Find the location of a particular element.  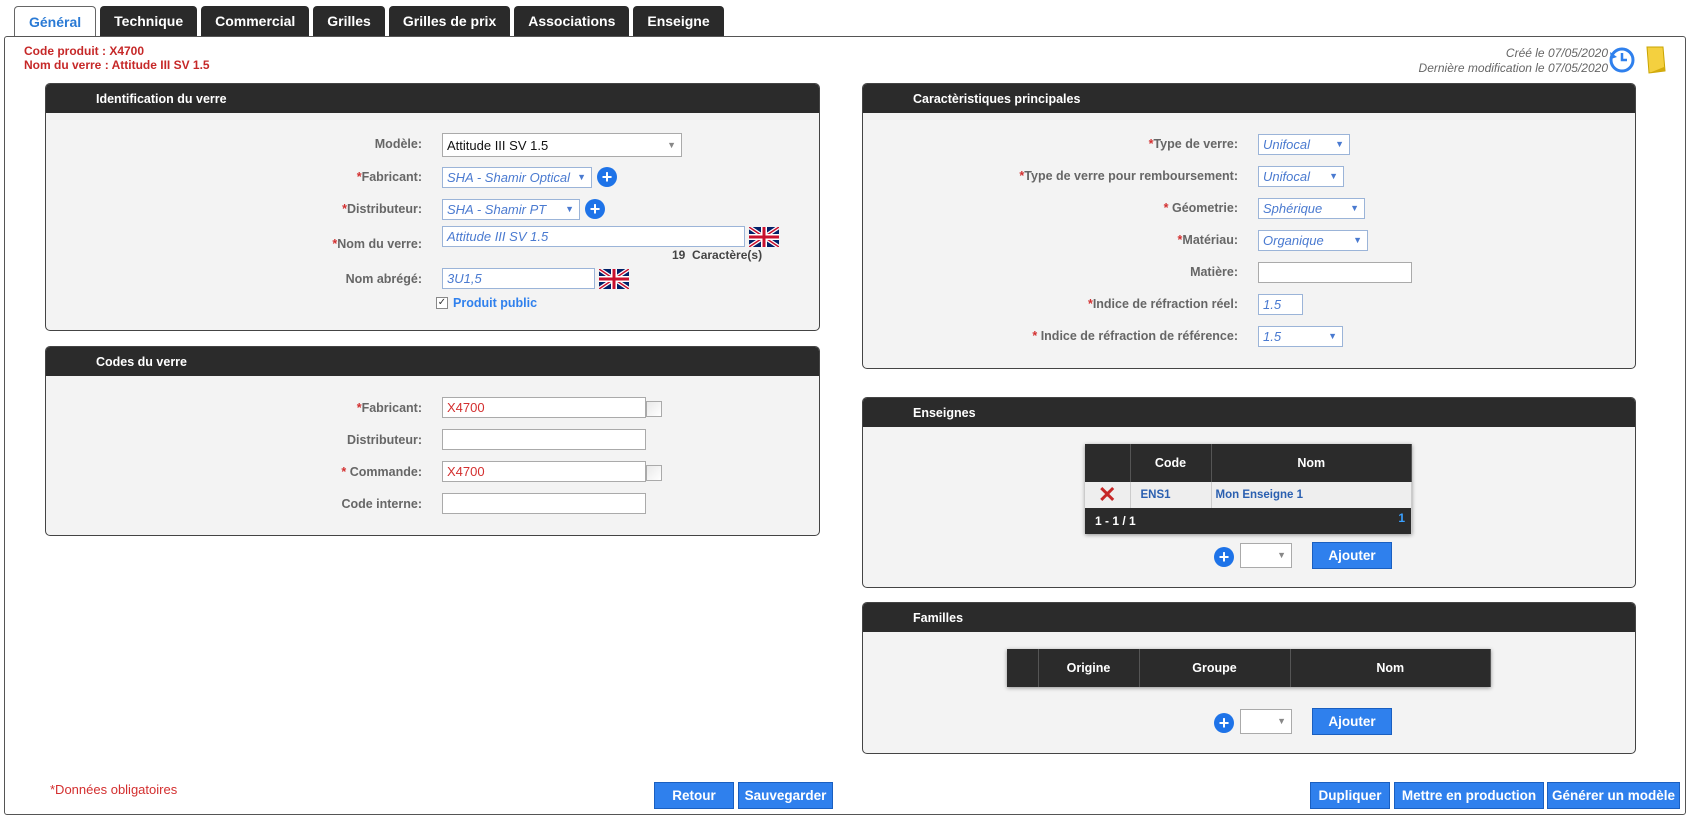

materiau-value: Organique is located at coordinates (1293, 240).